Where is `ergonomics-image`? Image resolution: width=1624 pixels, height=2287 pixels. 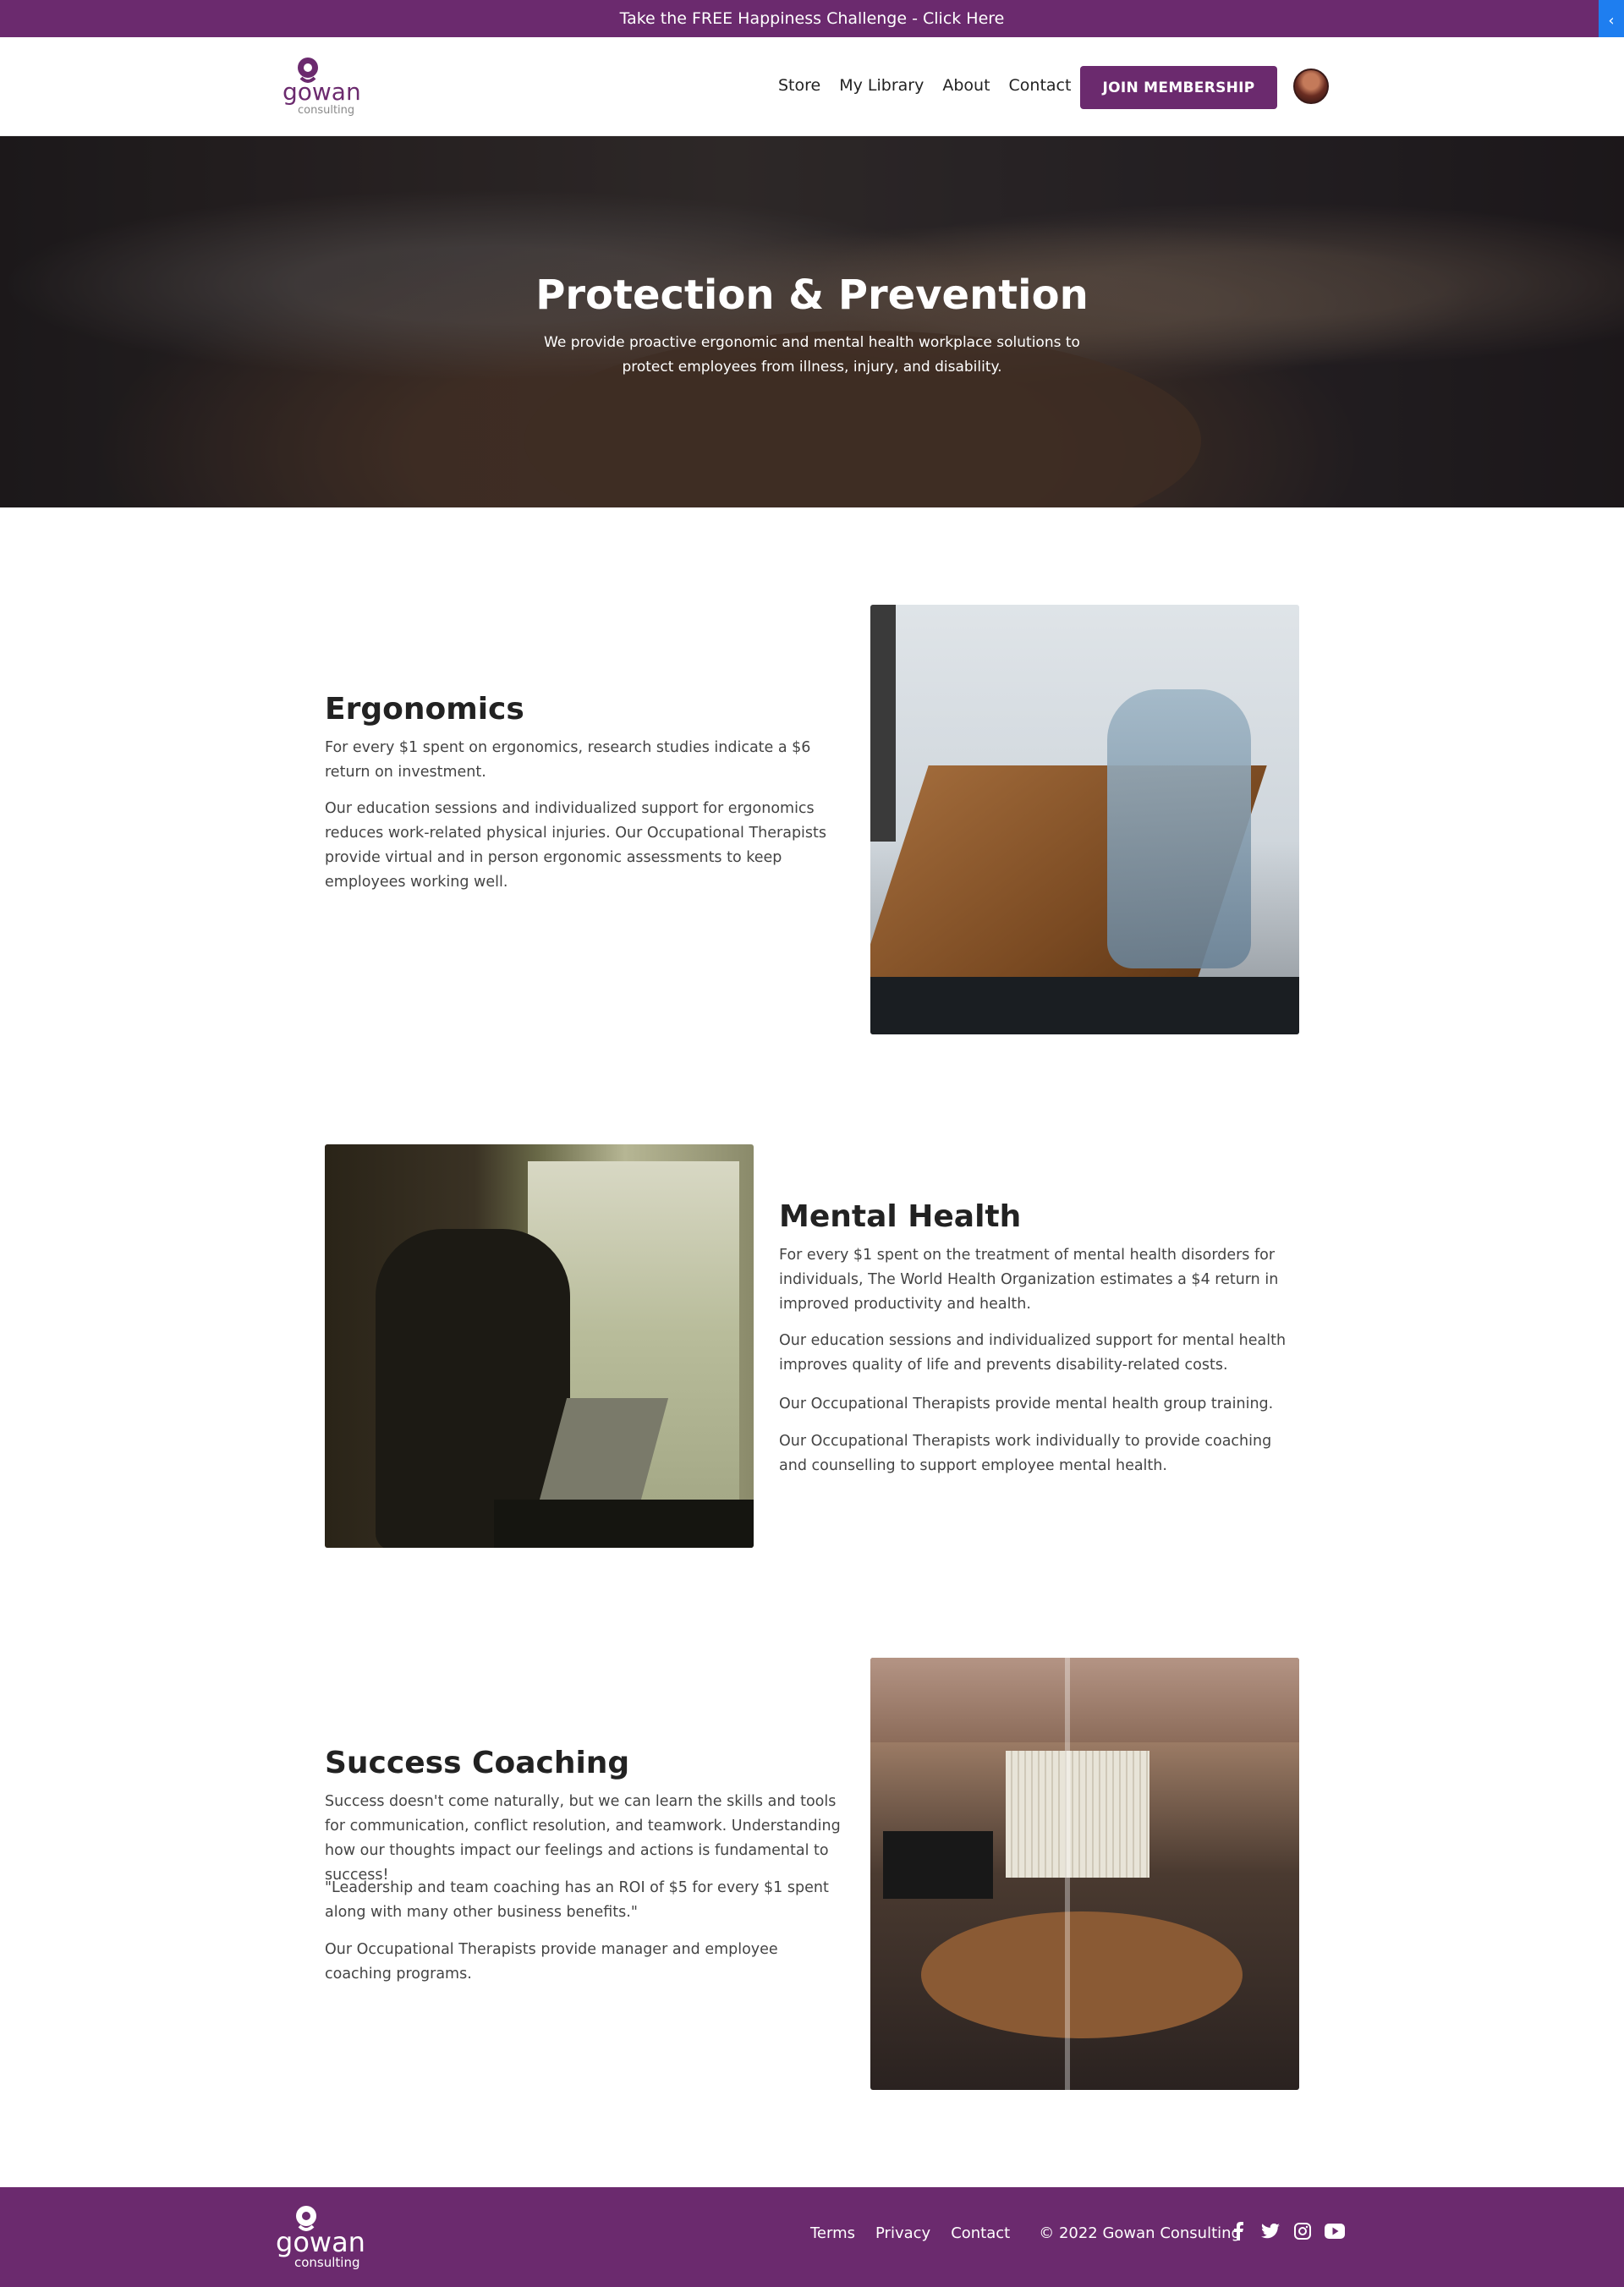
ergonomics-image is located at coordinates (1084, 819).